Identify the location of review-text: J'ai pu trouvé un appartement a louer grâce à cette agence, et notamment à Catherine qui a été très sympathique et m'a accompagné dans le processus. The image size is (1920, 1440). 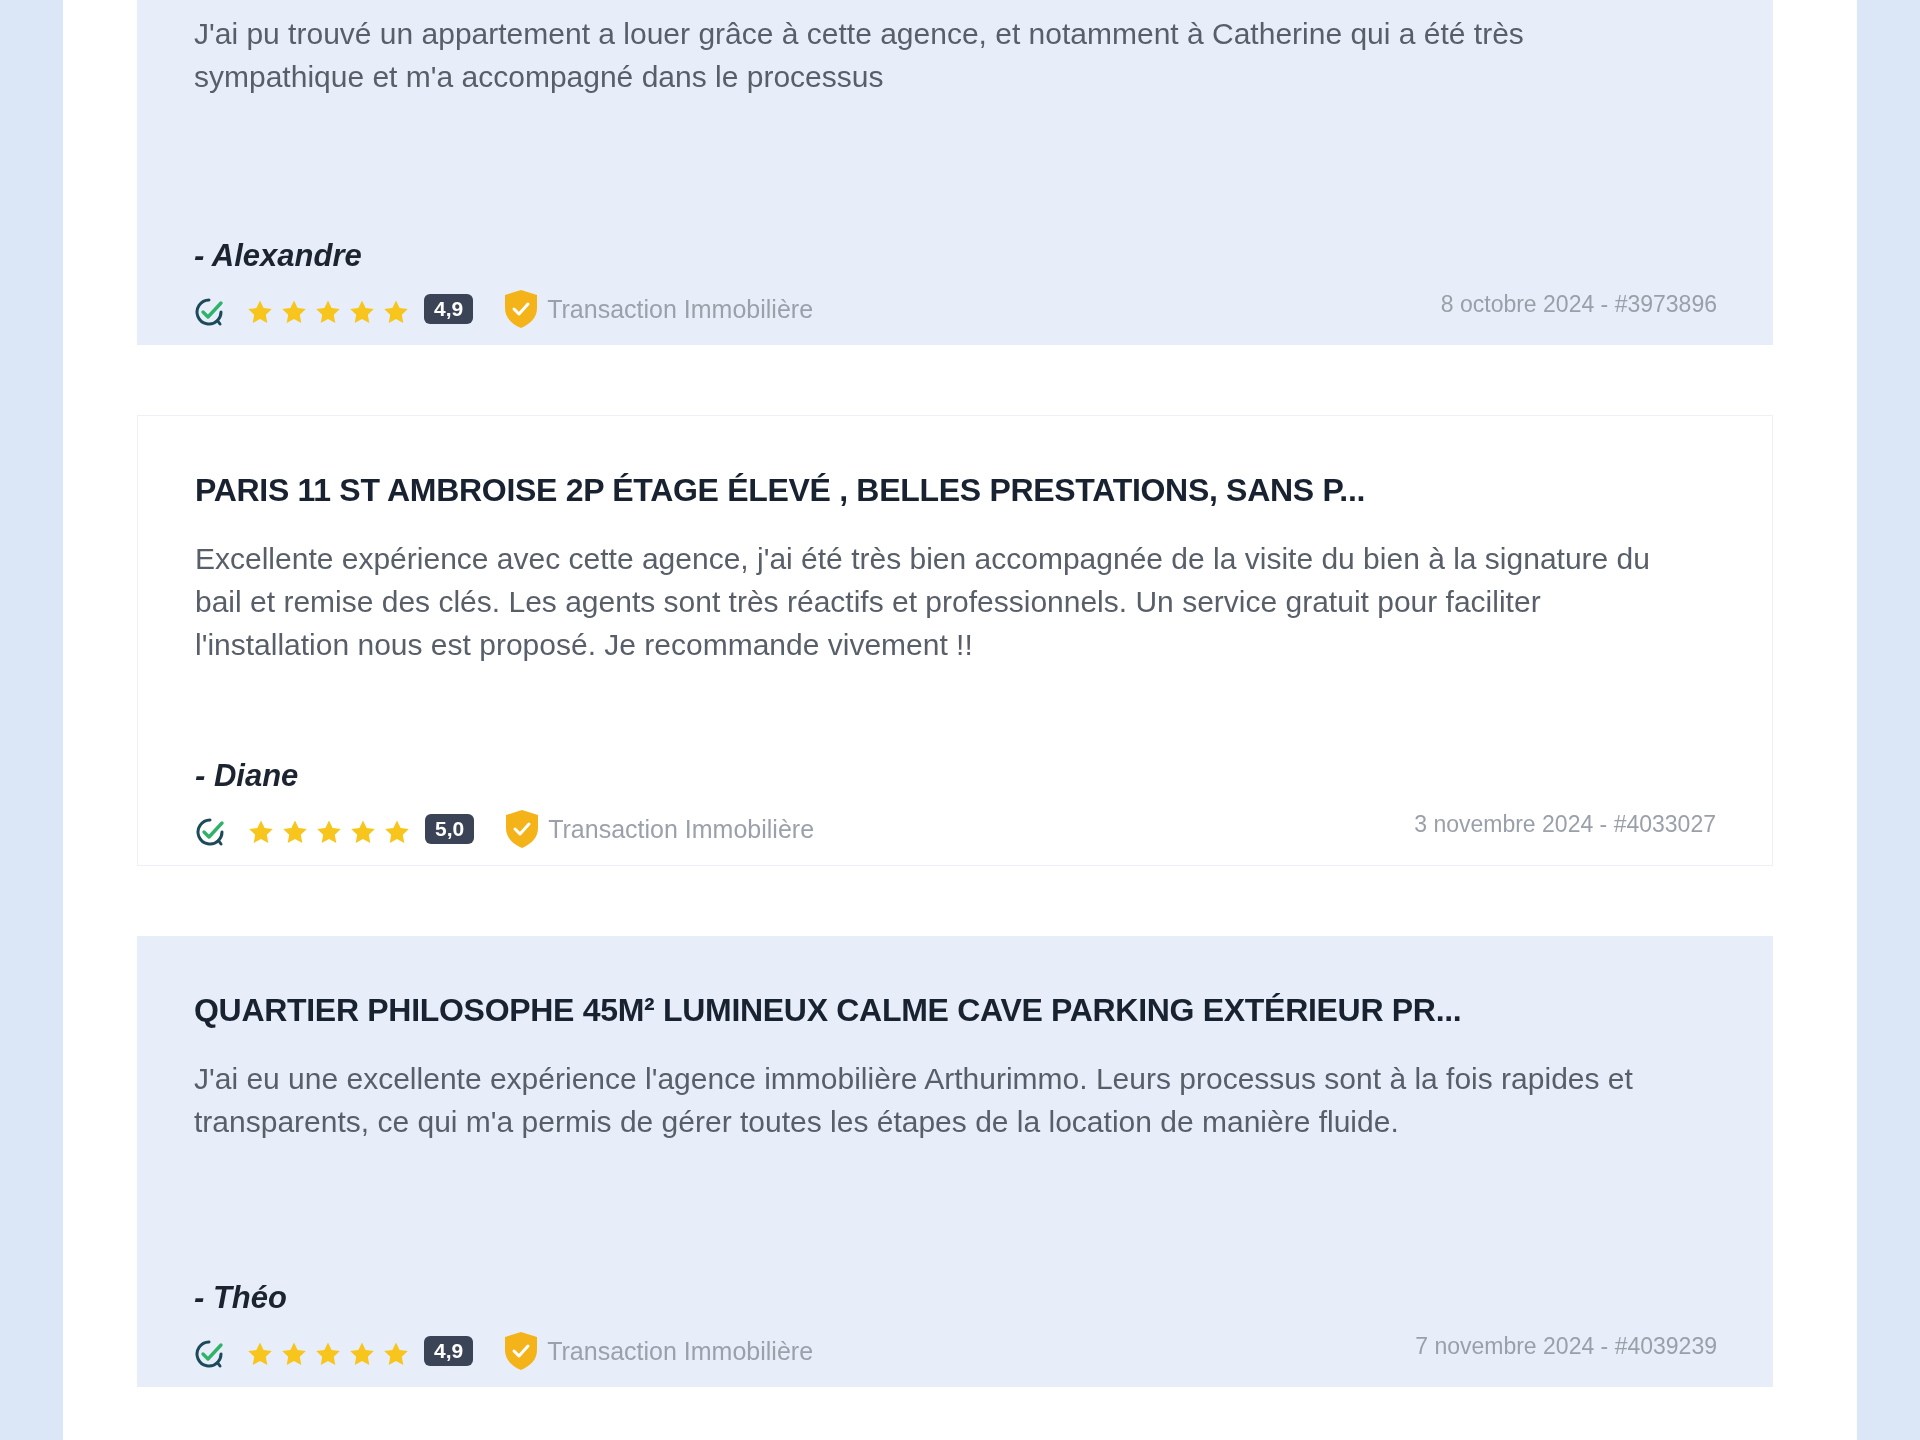
(859, 55).